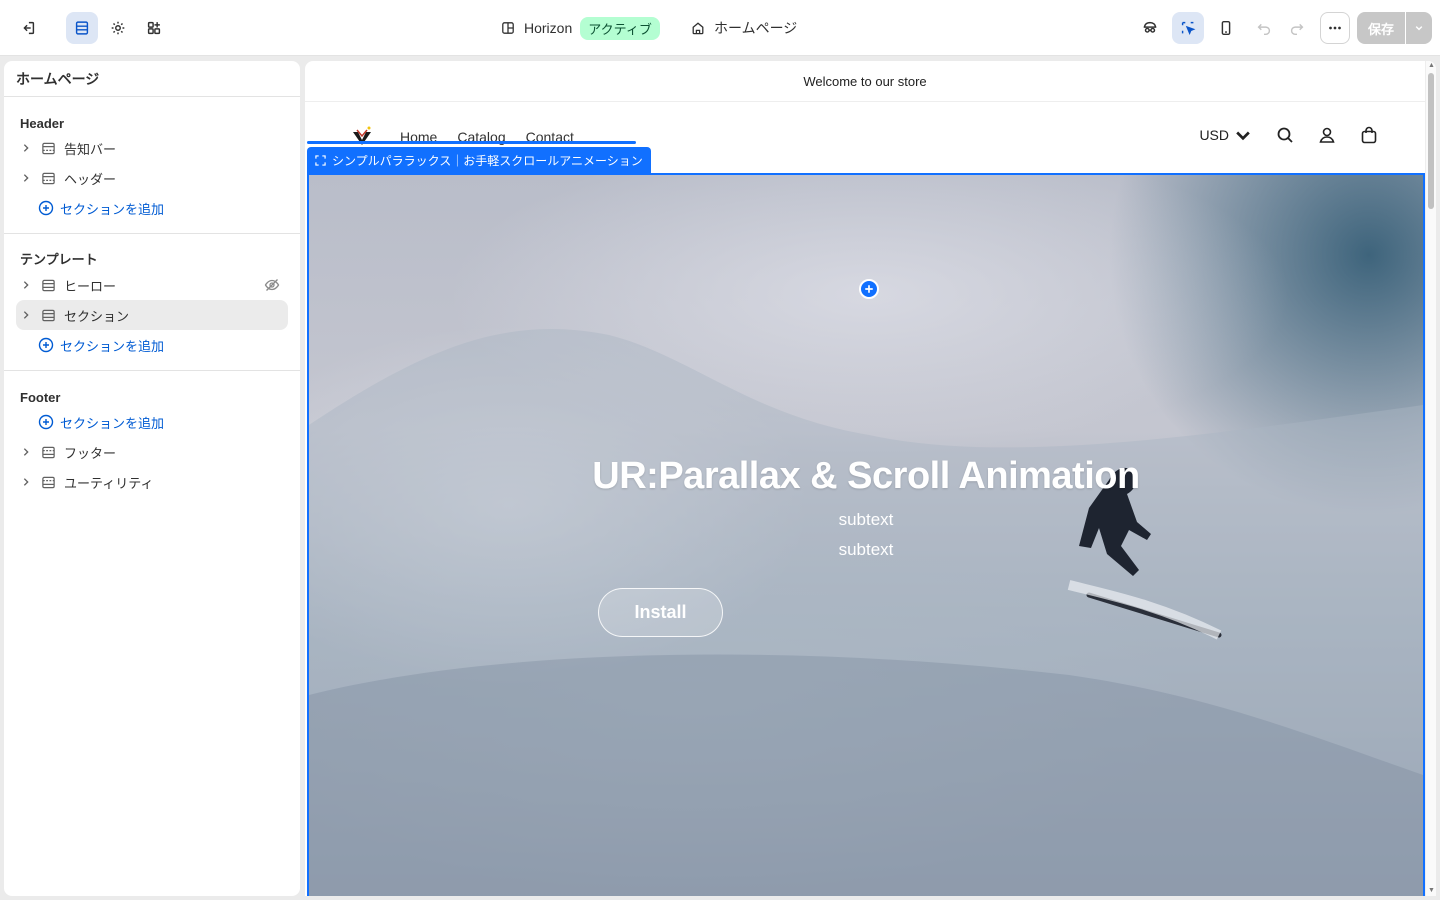 The image size is (1440, 900). What do you see at coordinates (1381, 28) in the screenshot?
I see `save-button: 保存` at bounding box center [1381, 28].